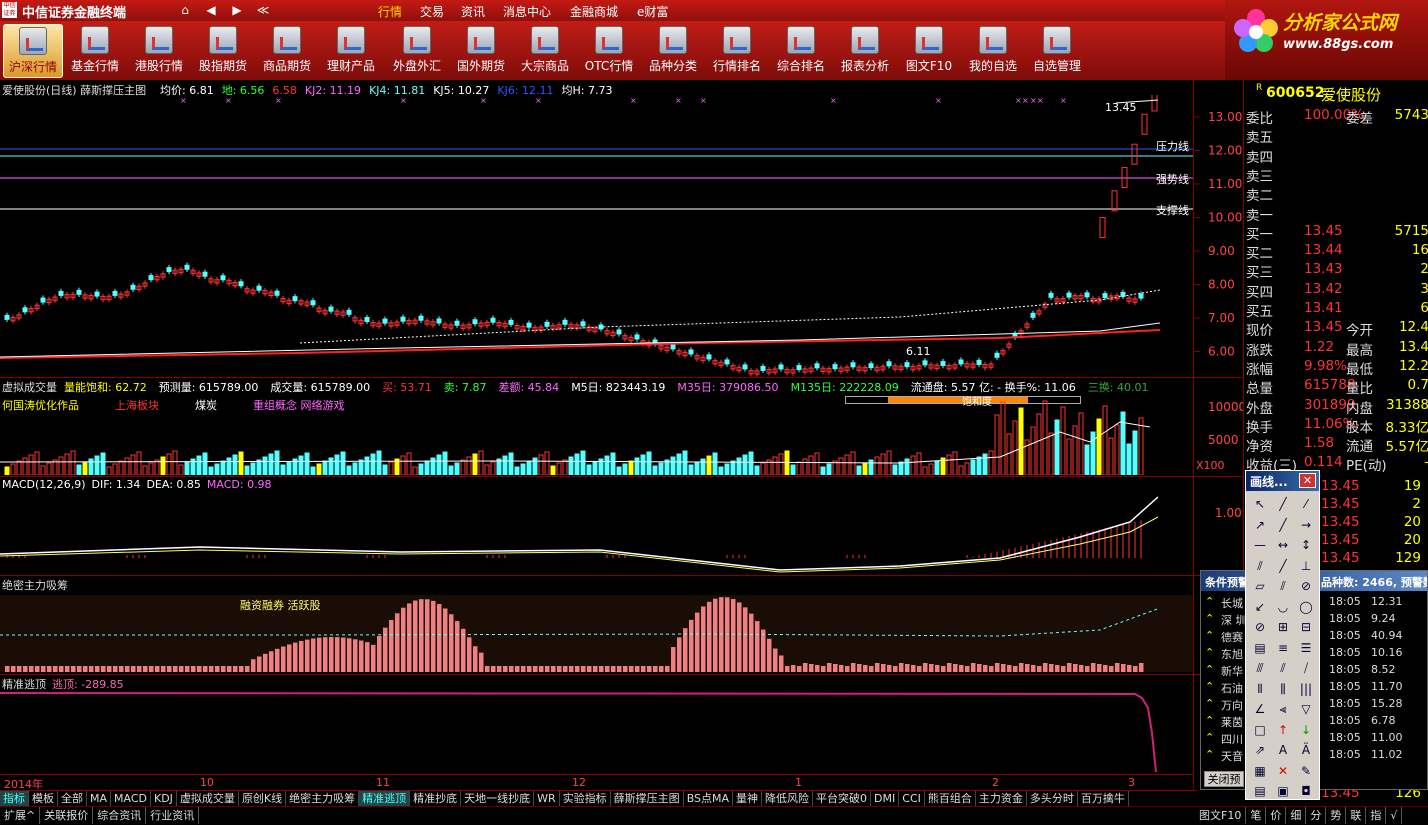  Describe the element at coordinates (99, 798) in the screenshot. I see `indicator-tab: MA` at that location.